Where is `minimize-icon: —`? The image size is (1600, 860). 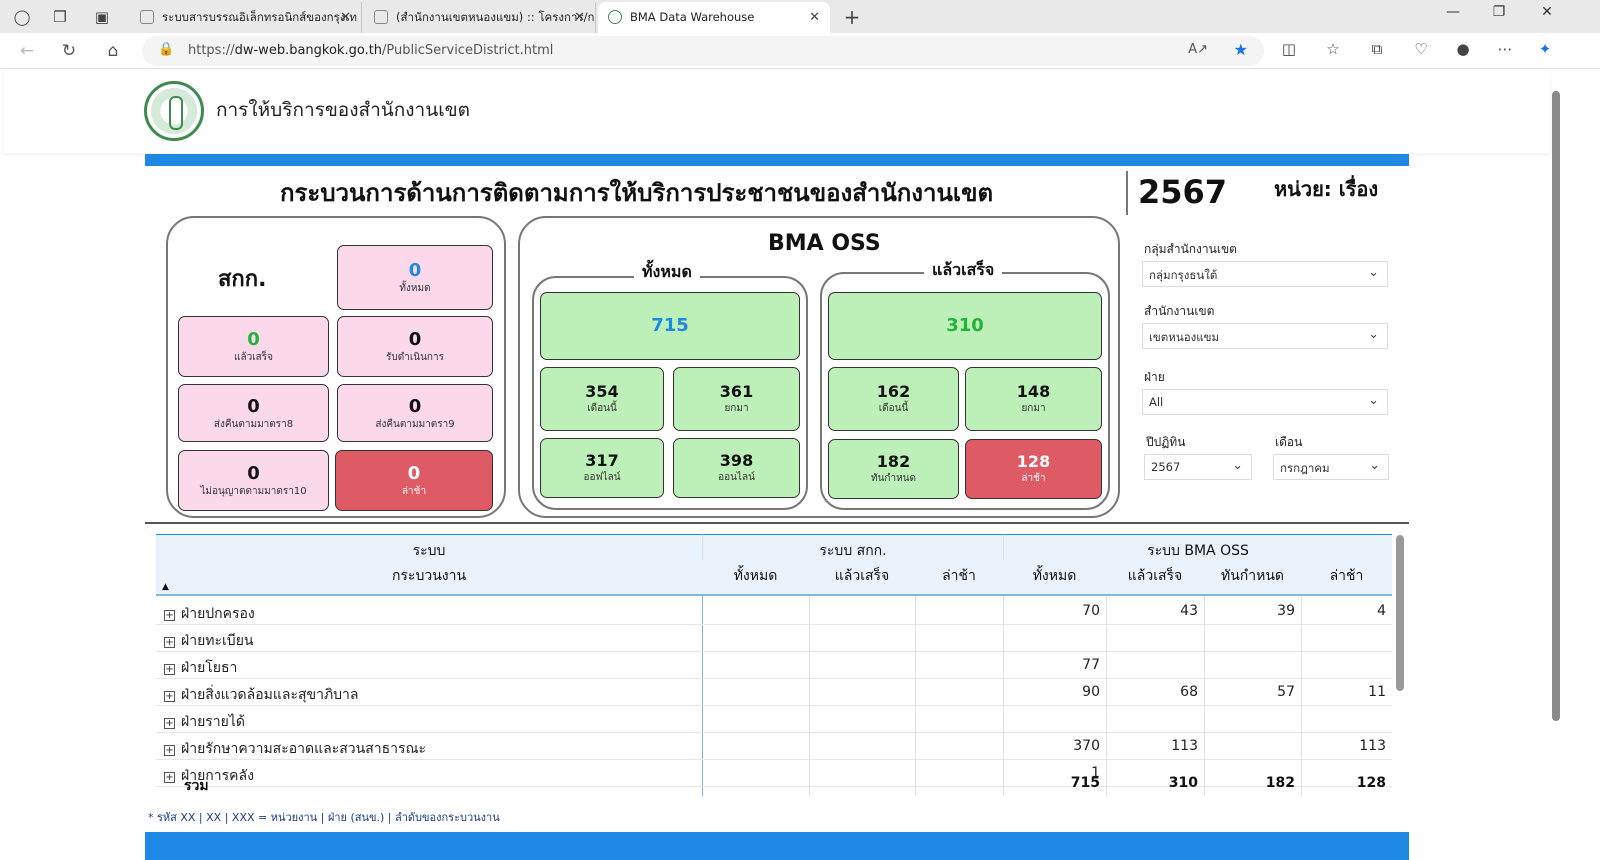
minimize-icon: — is located at coordinates (1453, 12).